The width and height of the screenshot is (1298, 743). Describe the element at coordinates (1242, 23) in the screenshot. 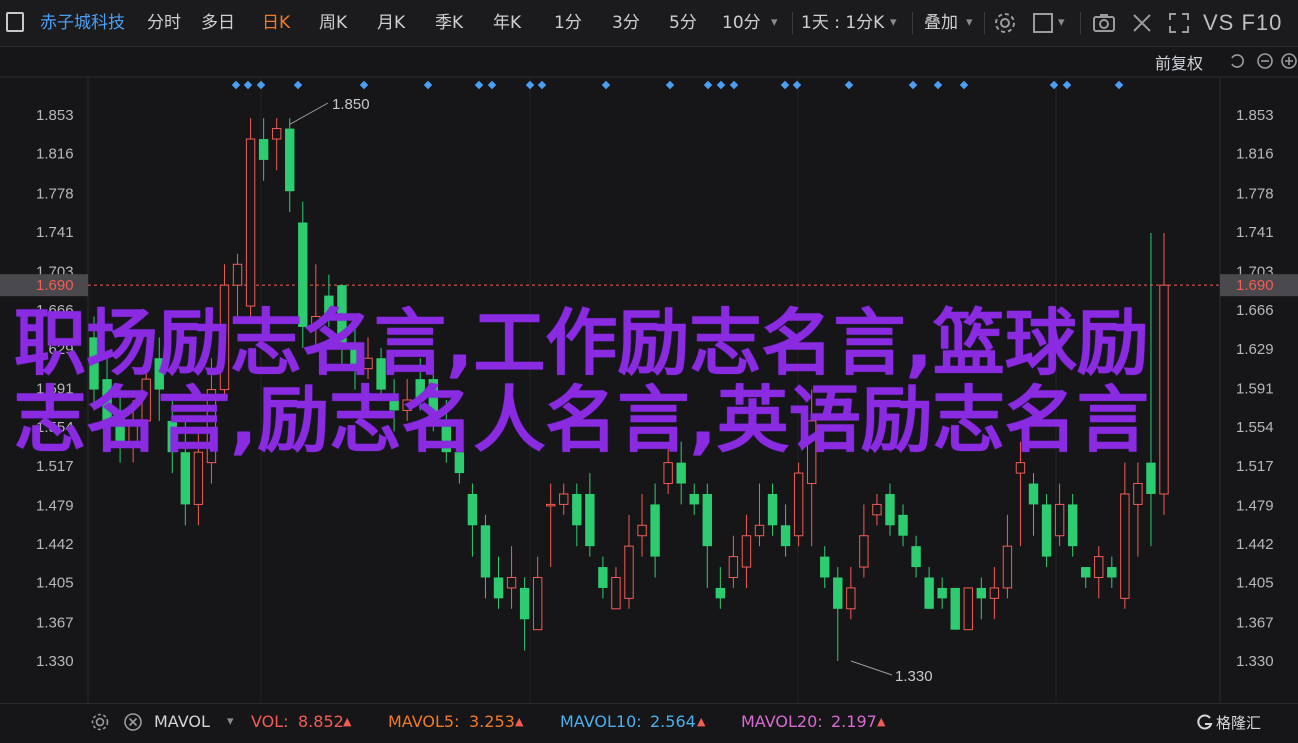

I see `vs-f10-button: VS F10` at that location.